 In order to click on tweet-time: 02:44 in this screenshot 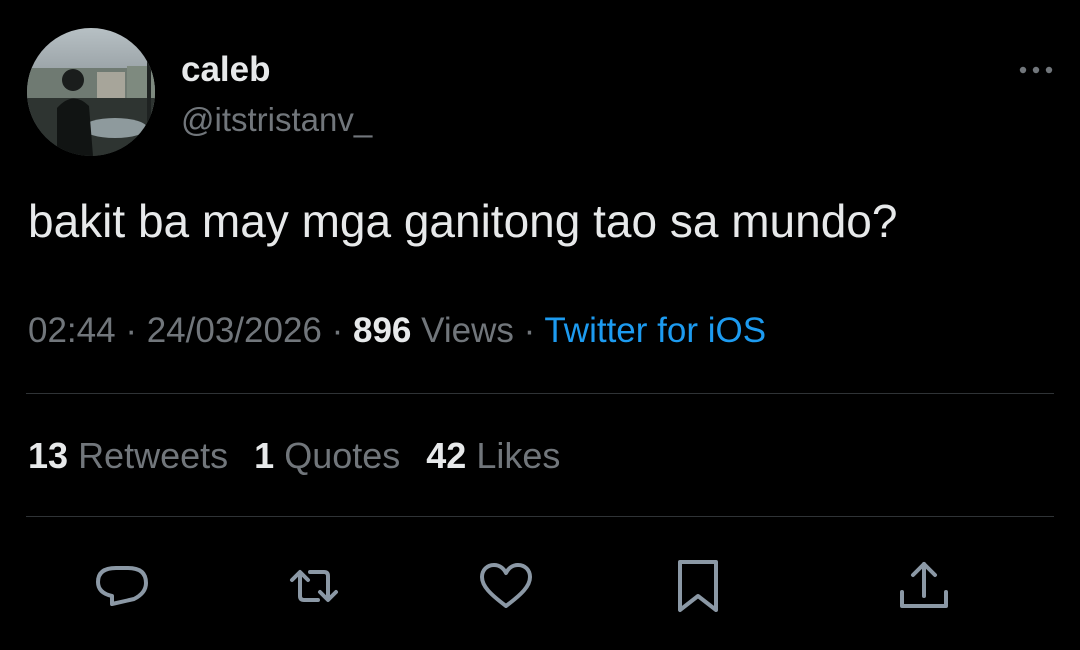, I will do `click(72, 330)`.